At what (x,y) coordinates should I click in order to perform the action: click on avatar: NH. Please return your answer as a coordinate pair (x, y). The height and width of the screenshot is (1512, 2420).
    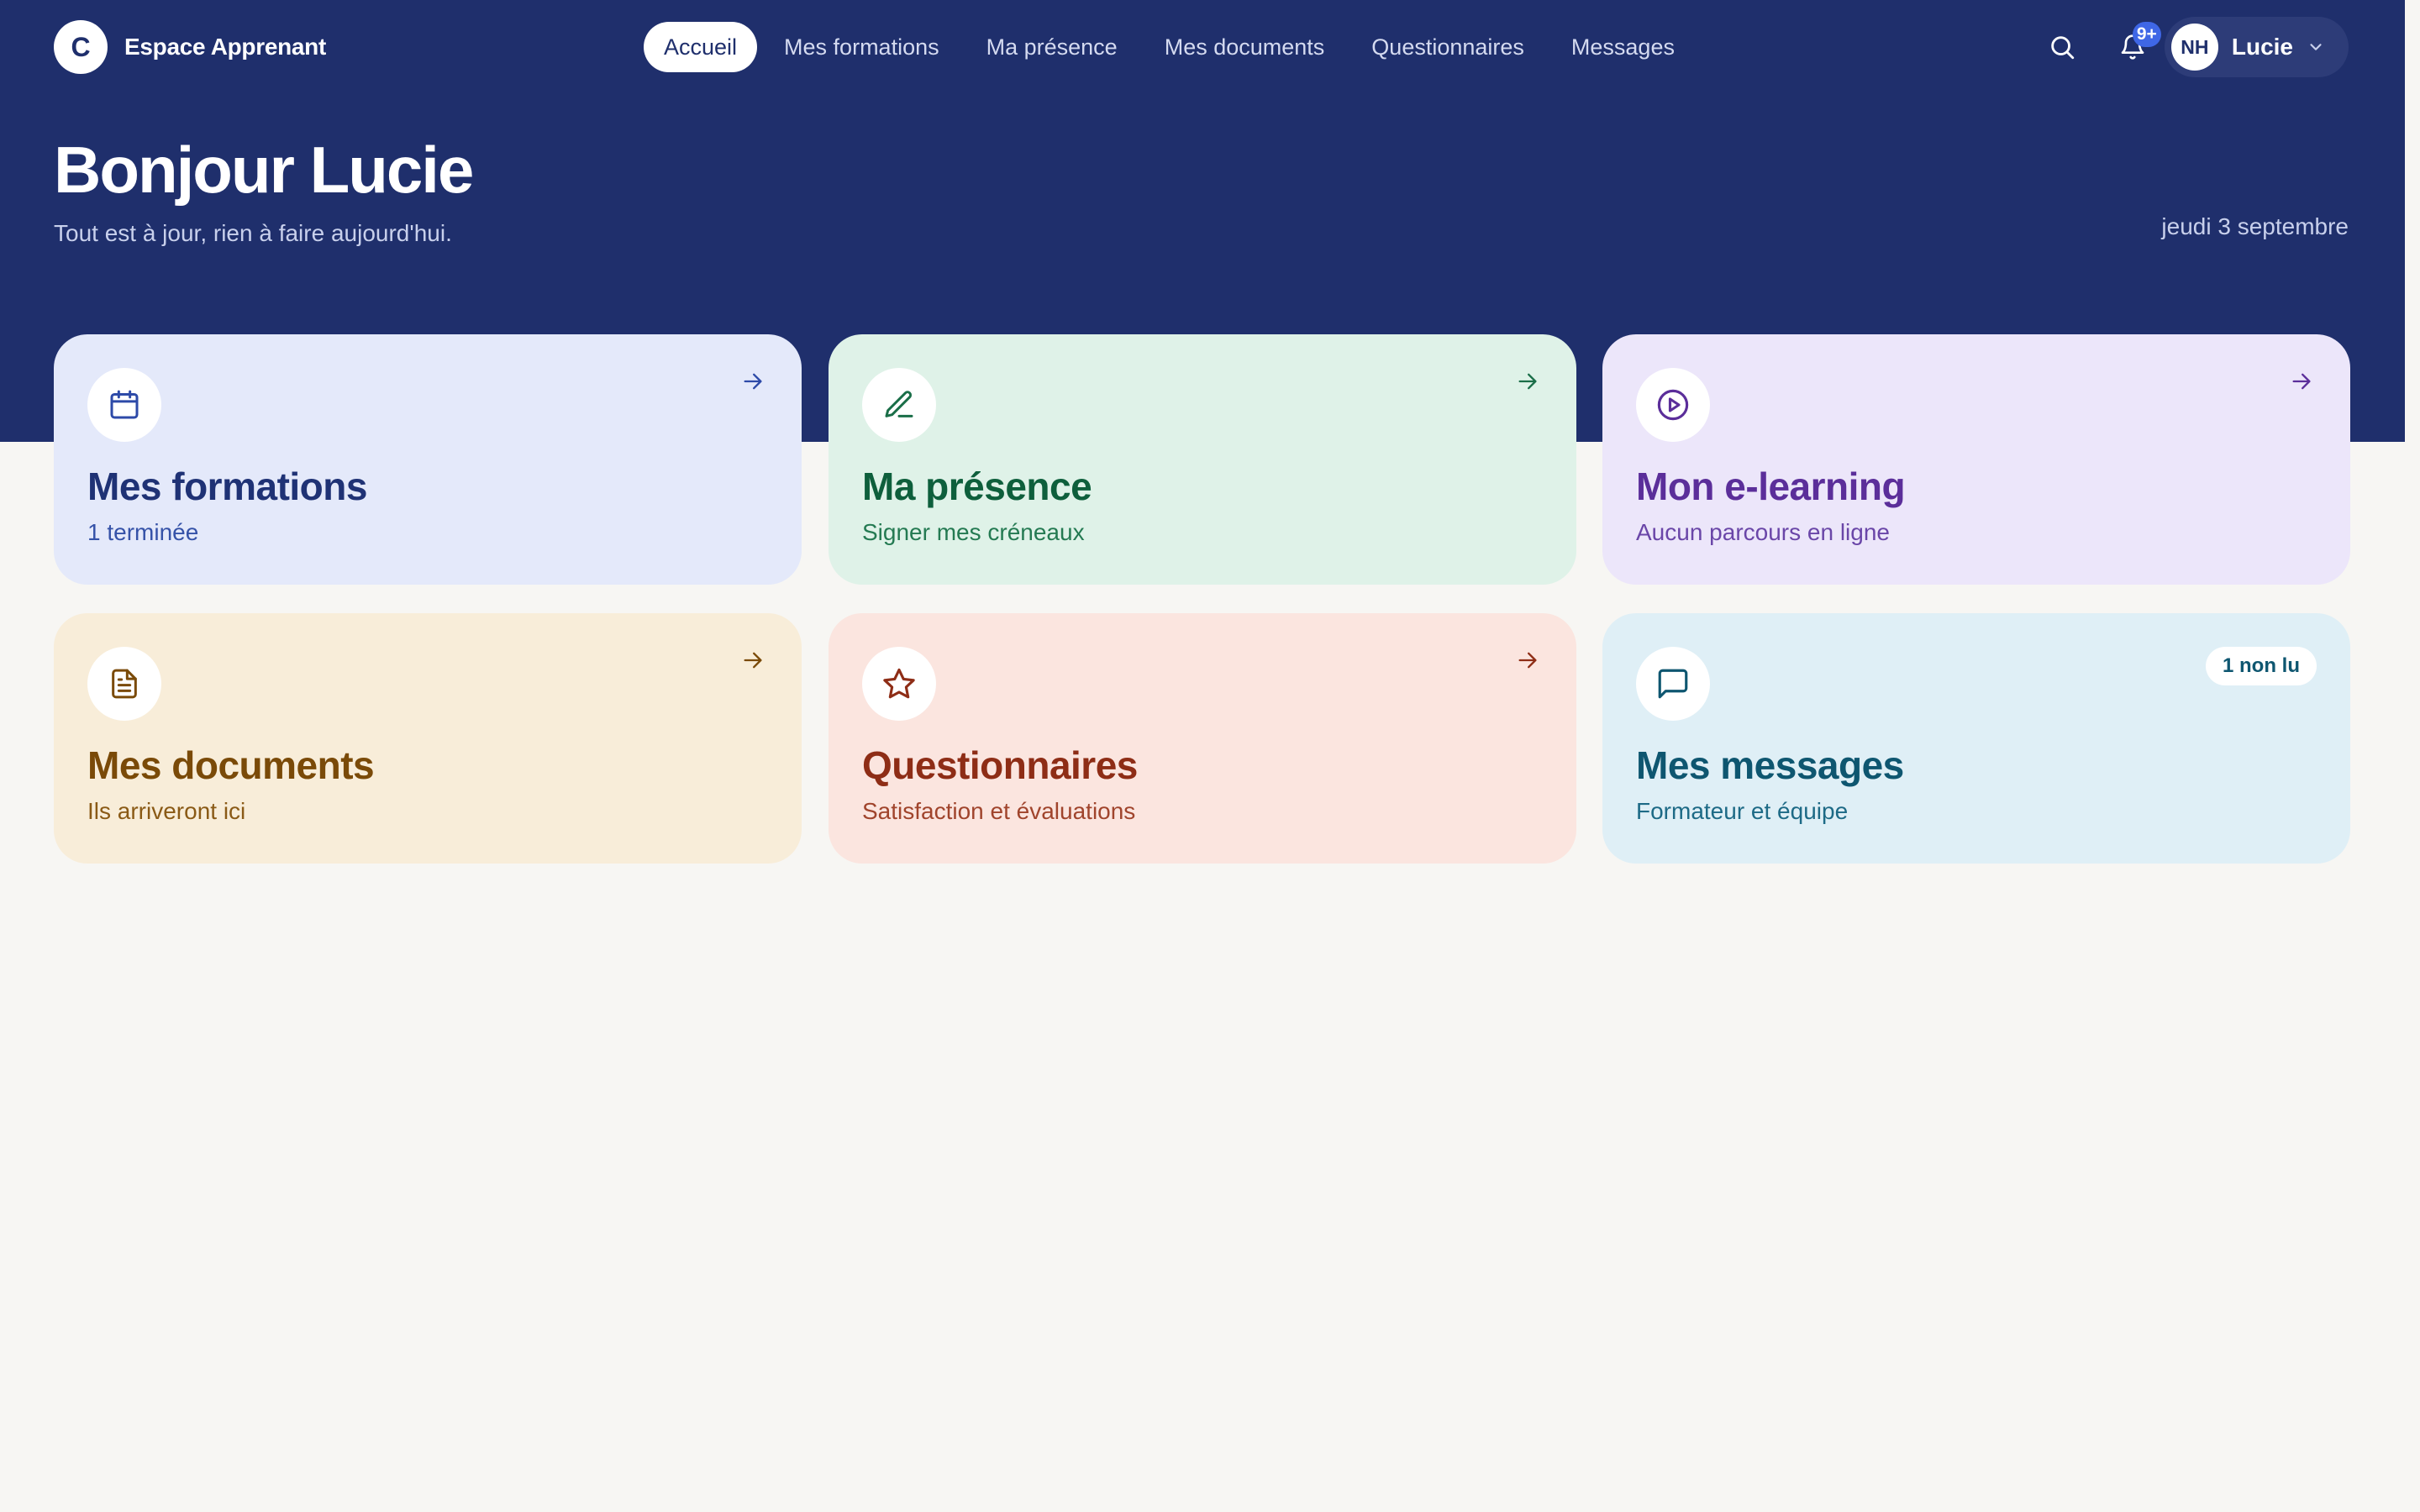
    Looking at the image, I should click on (2194, 47).